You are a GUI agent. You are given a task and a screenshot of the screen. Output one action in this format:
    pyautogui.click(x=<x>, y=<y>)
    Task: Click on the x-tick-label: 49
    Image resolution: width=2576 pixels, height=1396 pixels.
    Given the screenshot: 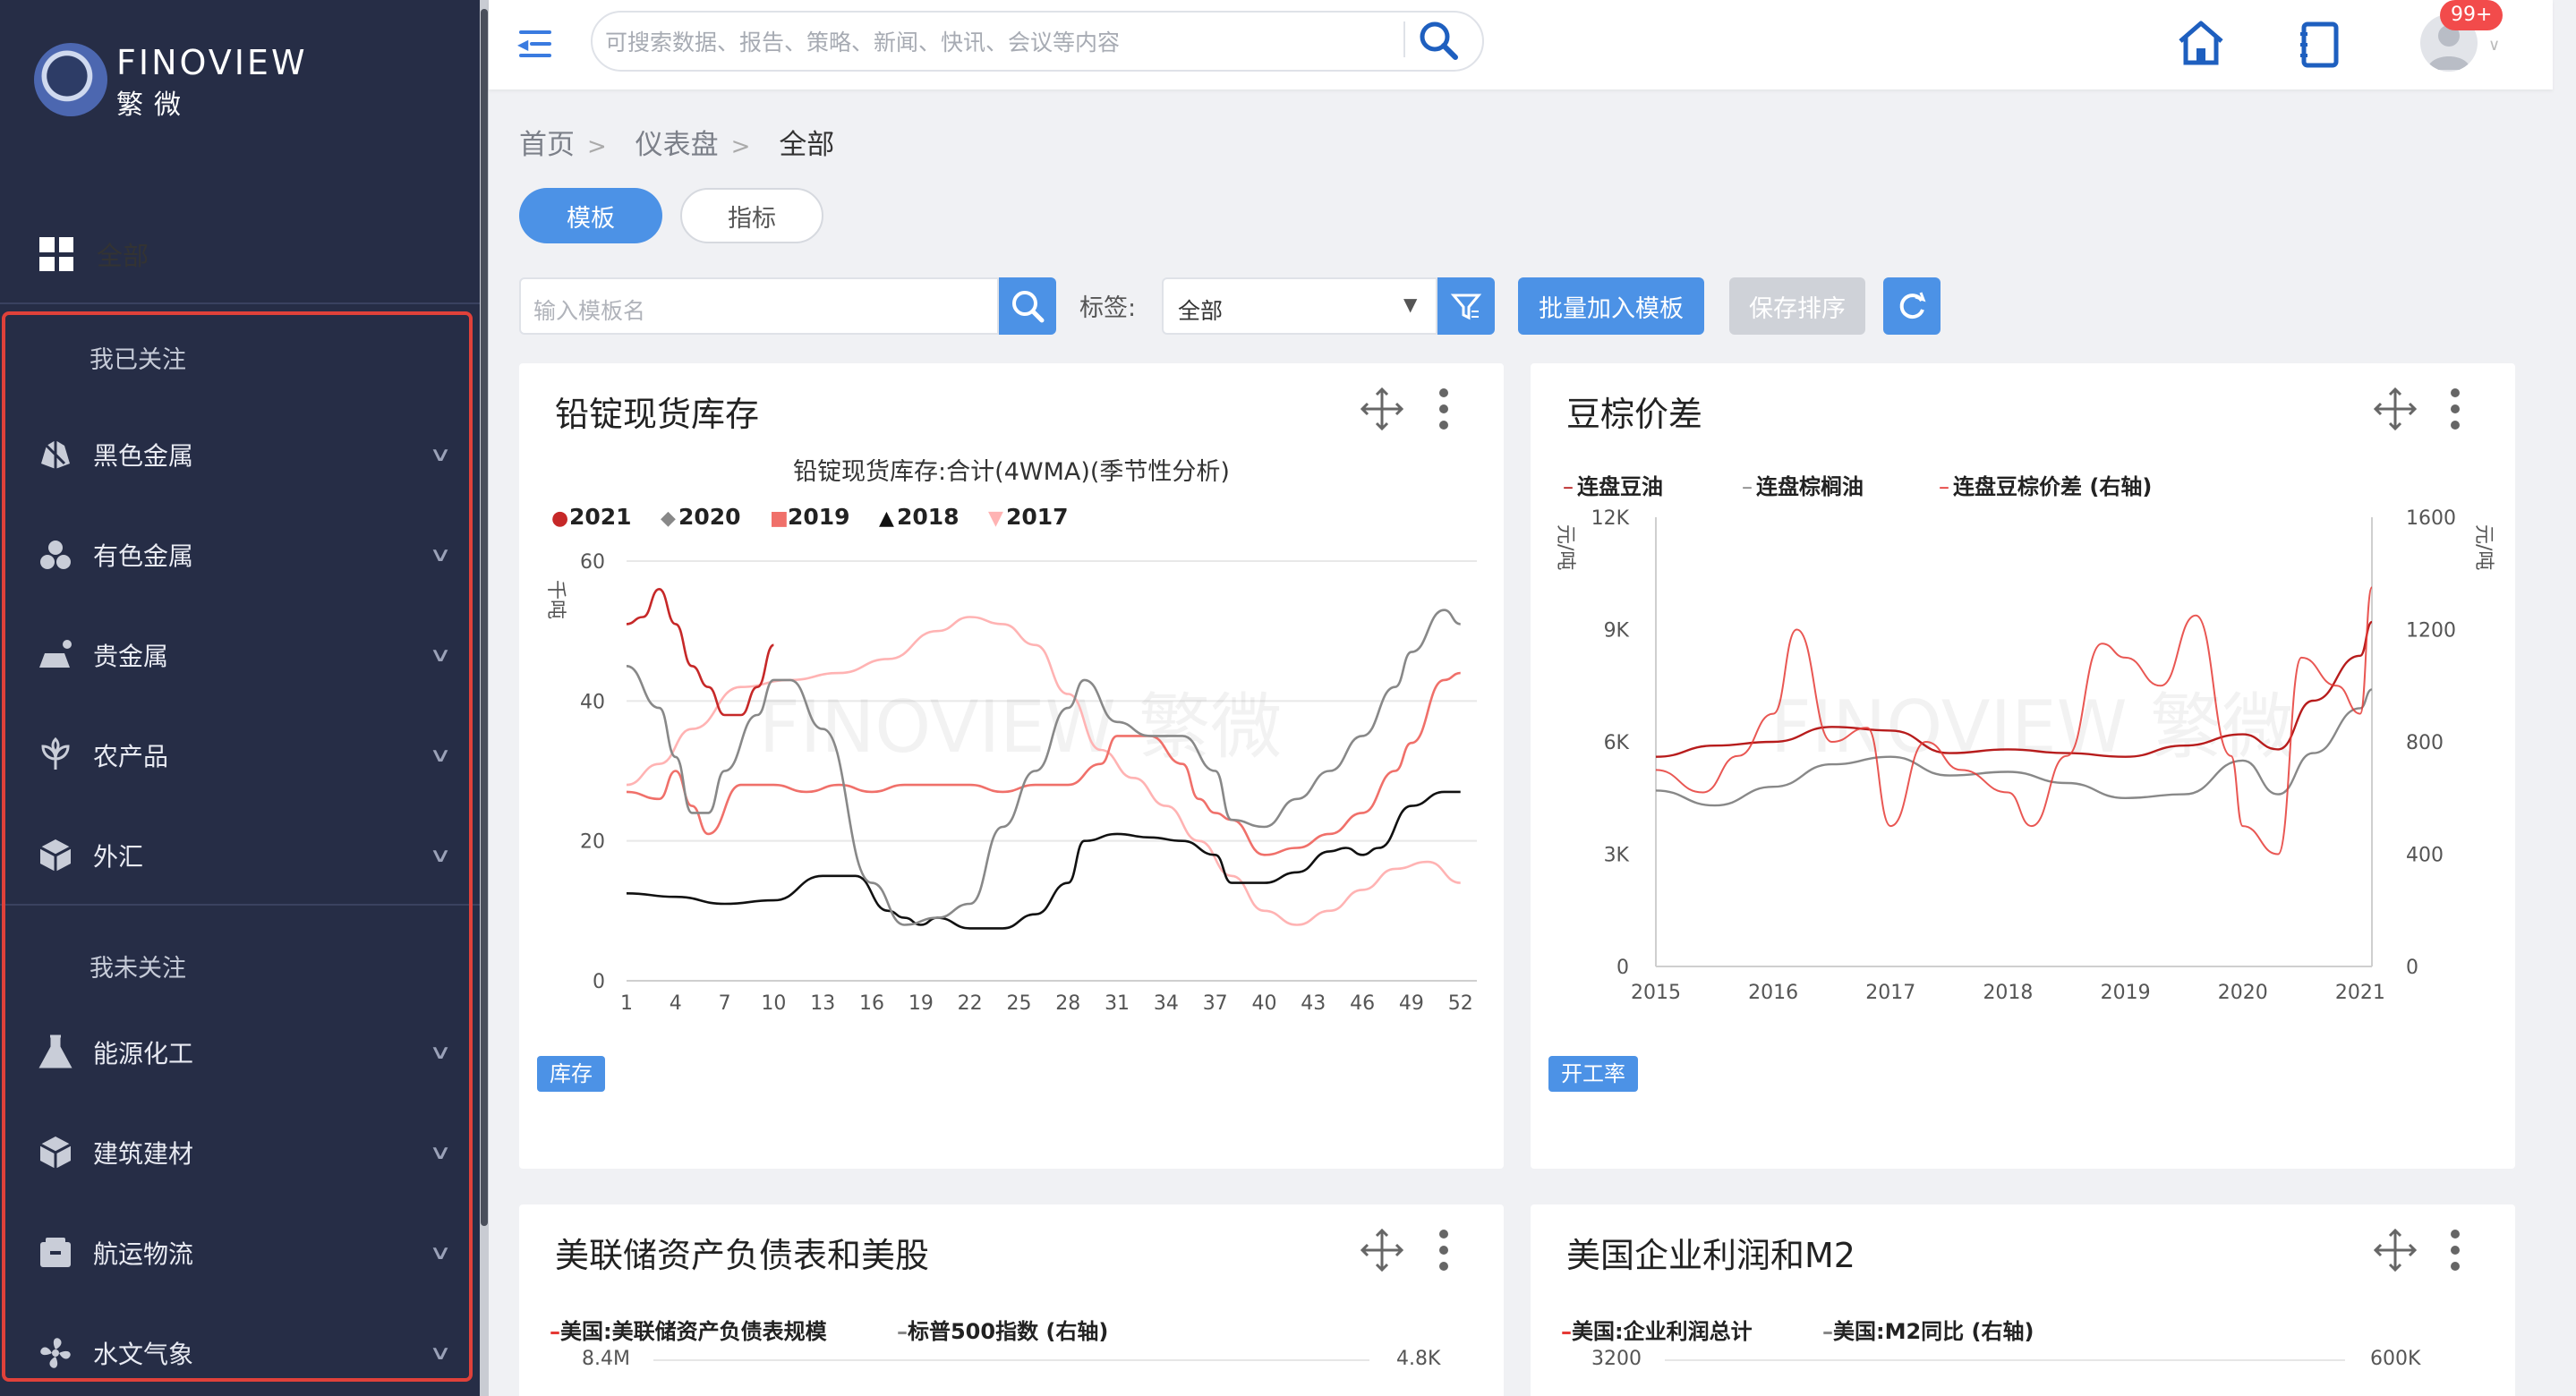 What is the action you would take?
    pyautogui.click(x=1411, y=1003)
    